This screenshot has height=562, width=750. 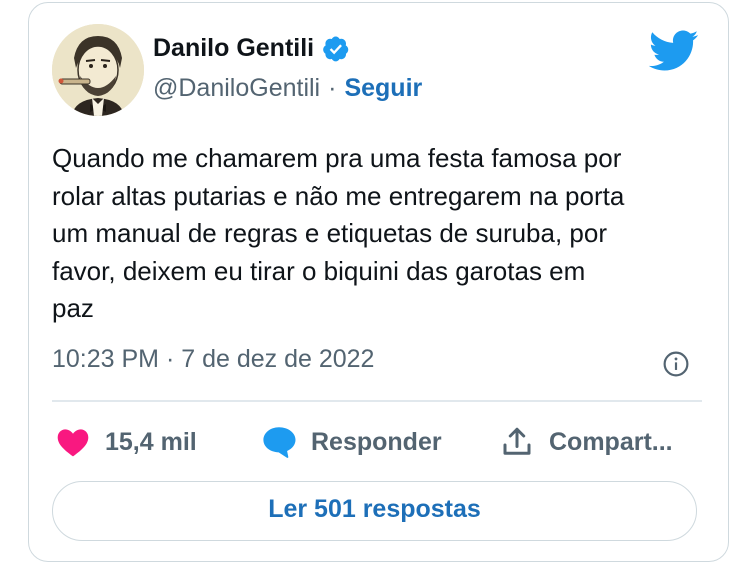 I want to click on avatar-illustration, so click(x=98, y=70).